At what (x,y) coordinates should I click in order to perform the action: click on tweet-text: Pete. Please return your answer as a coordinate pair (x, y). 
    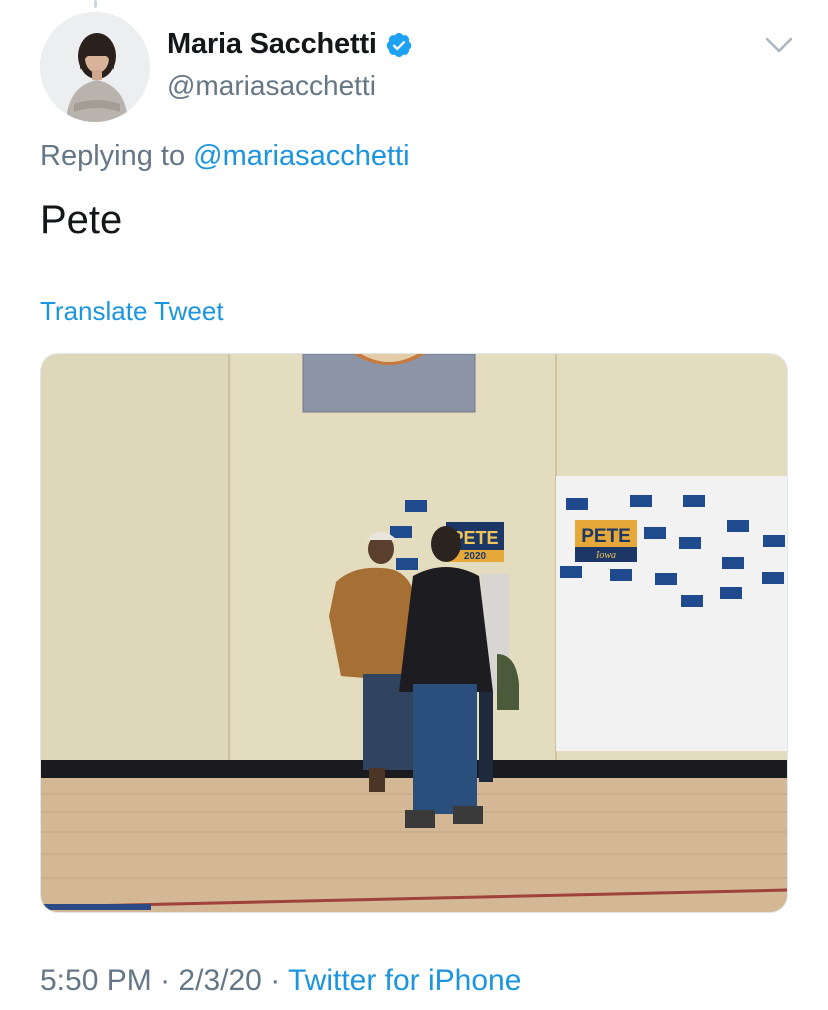
    Looking at the image, I should click on (81, 220).